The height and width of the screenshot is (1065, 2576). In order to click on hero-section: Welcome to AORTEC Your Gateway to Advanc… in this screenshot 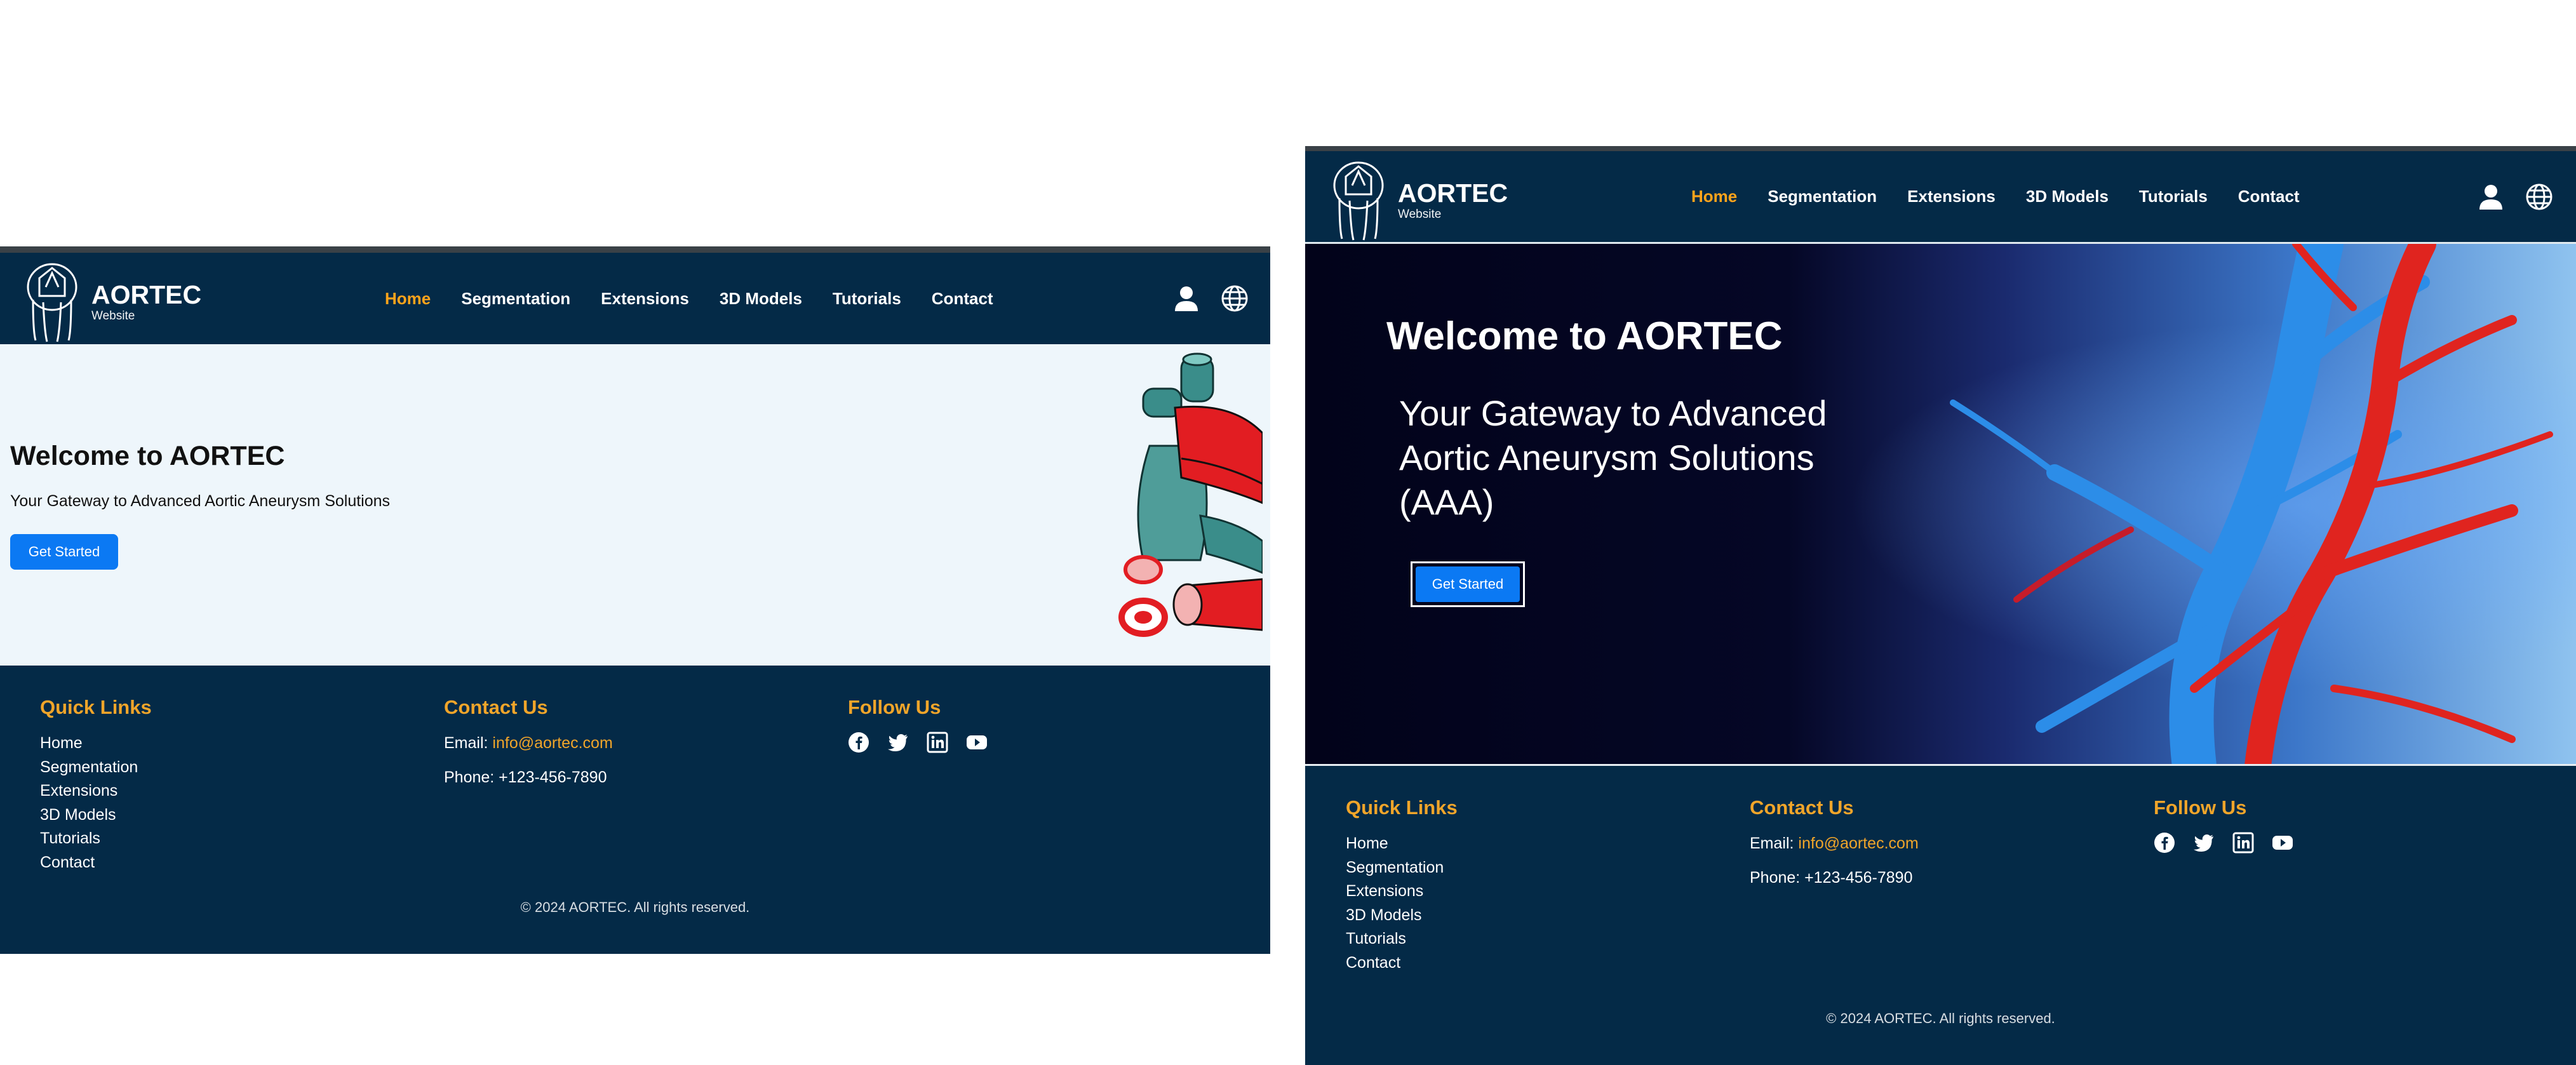, I will do `click(635, 505)`.